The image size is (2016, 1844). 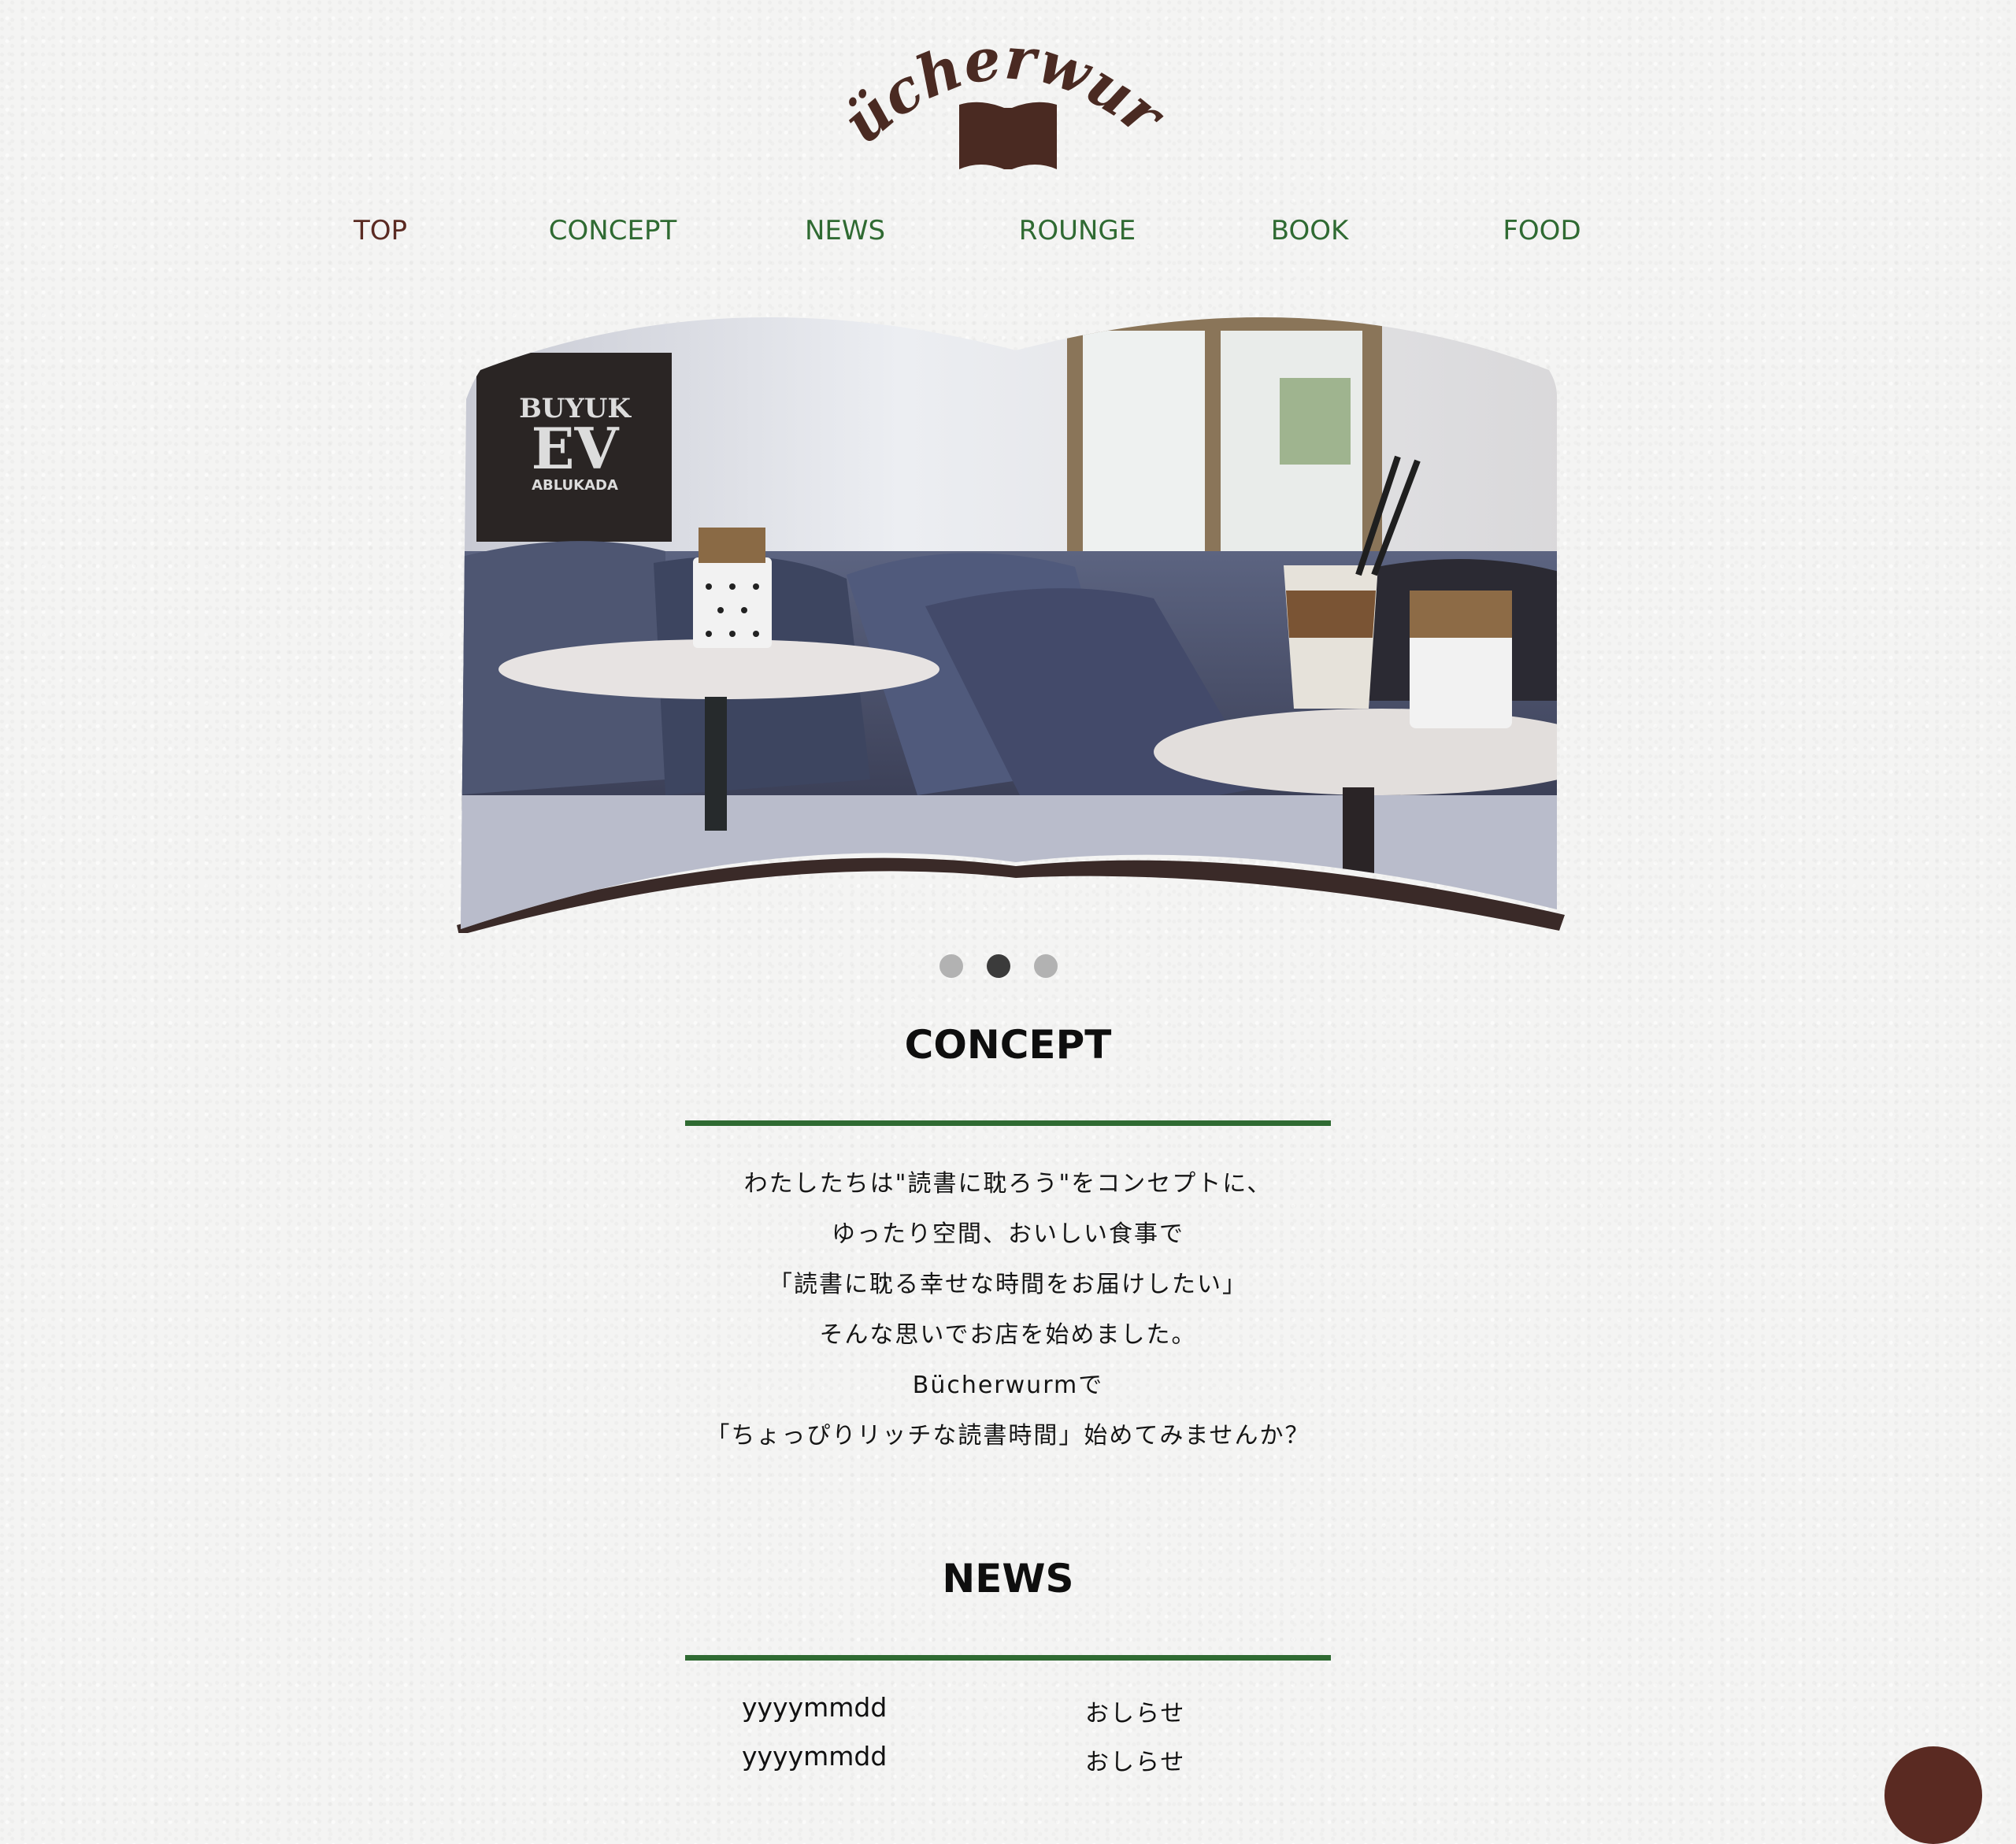 I want to click on nav-rounge: ROUNGE, so click(x=1077, y=230).